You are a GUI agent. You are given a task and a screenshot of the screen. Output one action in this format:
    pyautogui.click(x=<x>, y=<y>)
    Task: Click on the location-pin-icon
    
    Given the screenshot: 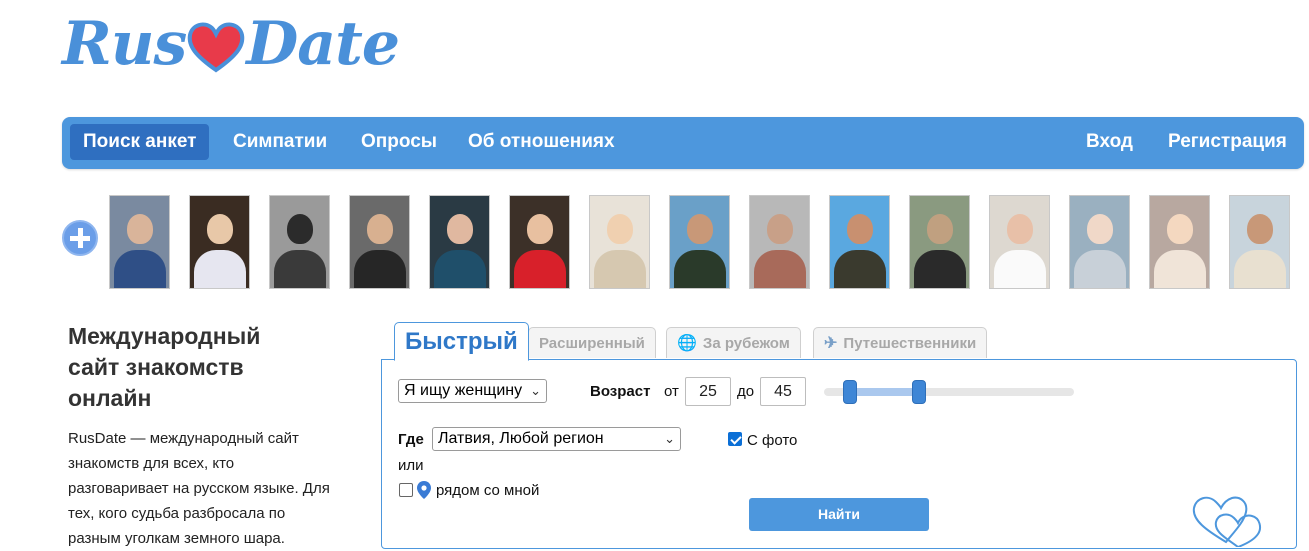 What is the action you would take?
    pyautogui.click(x=424, y=490)
    